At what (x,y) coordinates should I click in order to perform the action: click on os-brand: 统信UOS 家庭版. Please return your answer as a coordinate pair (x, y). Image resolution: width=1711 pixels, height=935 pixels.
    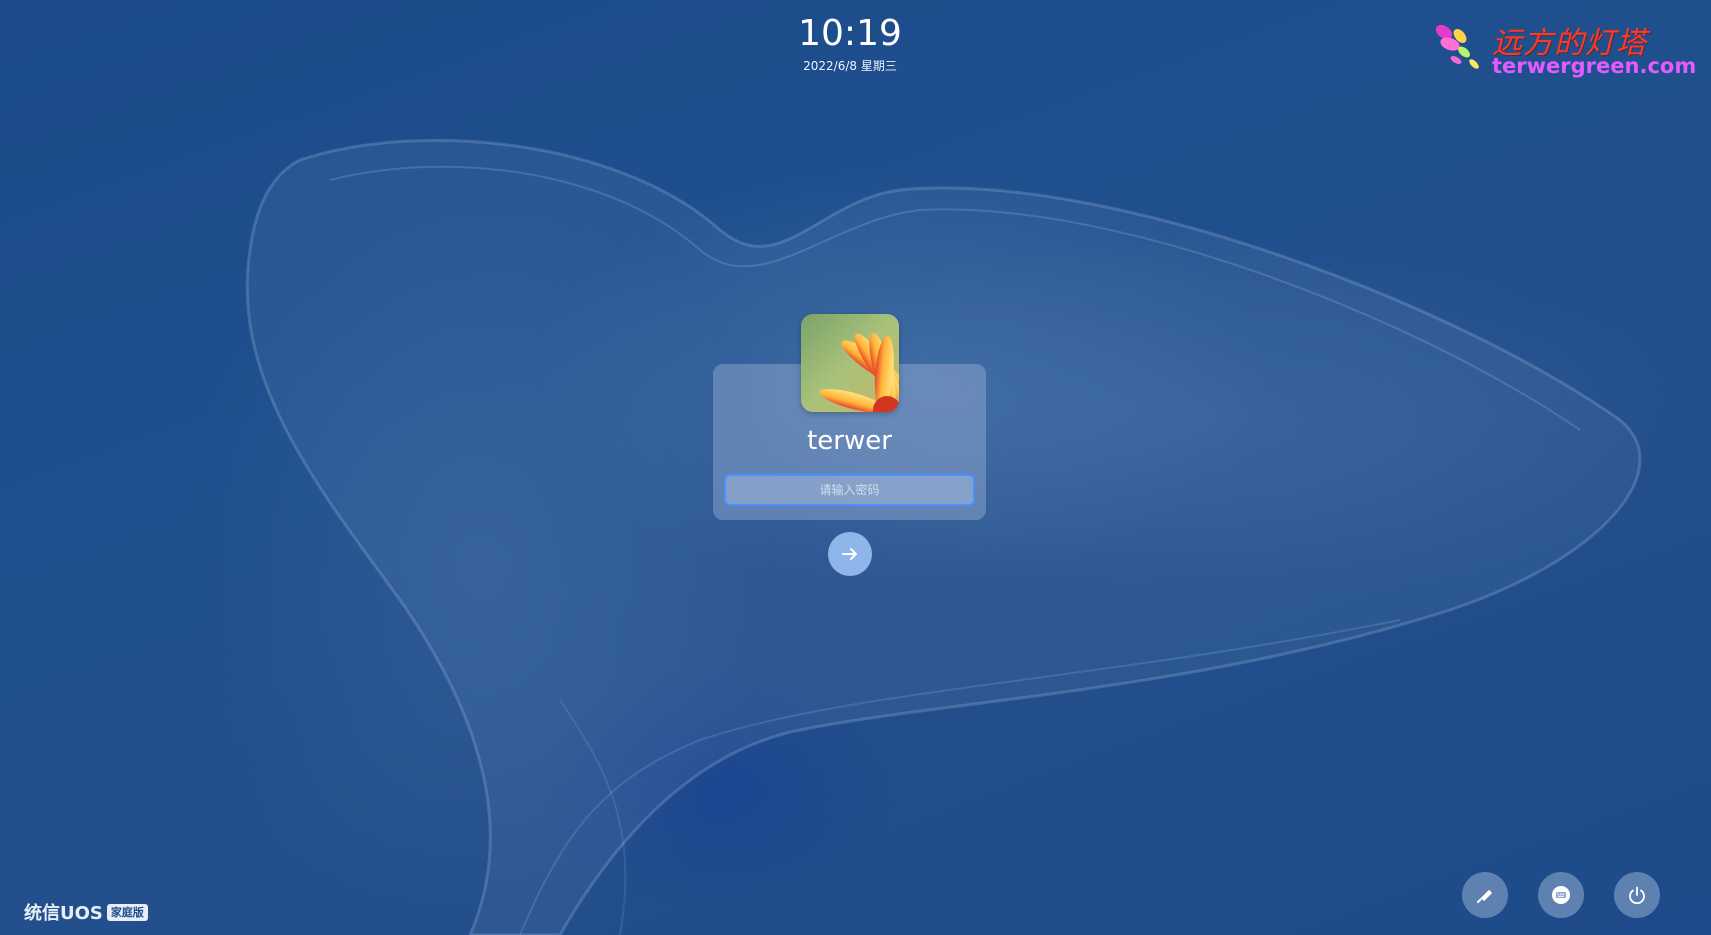
    Looking at the image, I should click on (86, 912).